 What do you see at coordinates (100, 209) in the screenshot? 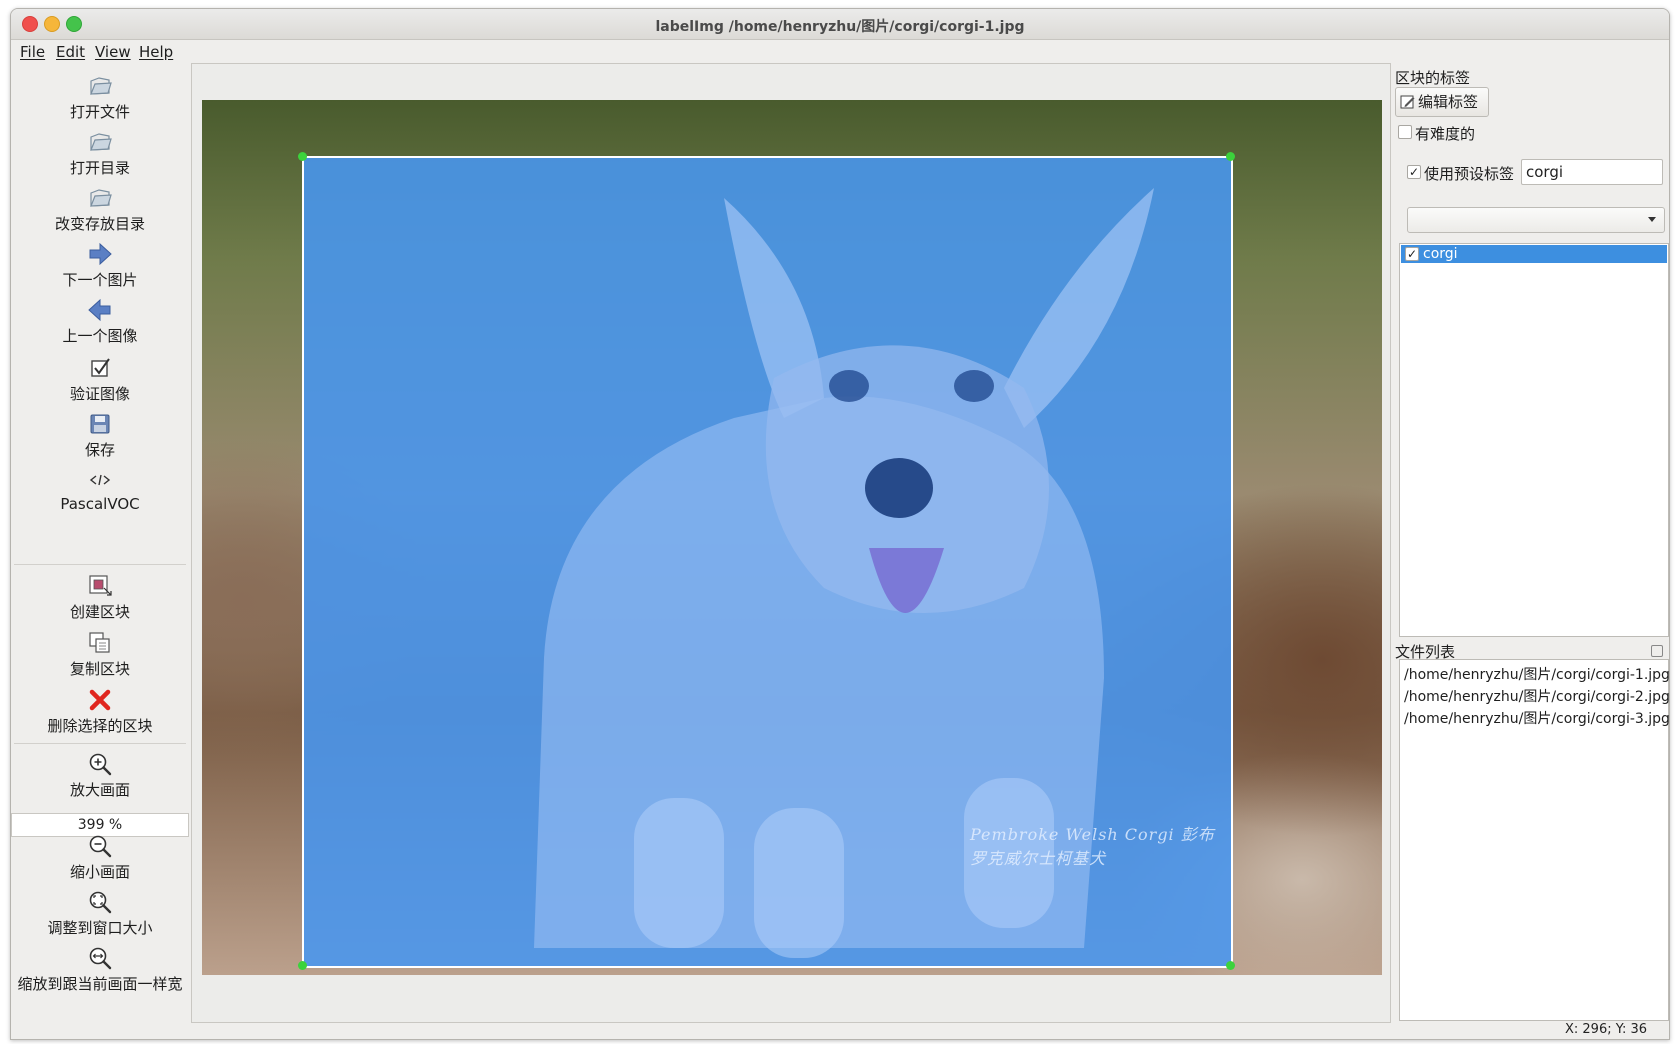
I see `change-save-dir-button: 改变存放目录` at bounding box center [100, 209].